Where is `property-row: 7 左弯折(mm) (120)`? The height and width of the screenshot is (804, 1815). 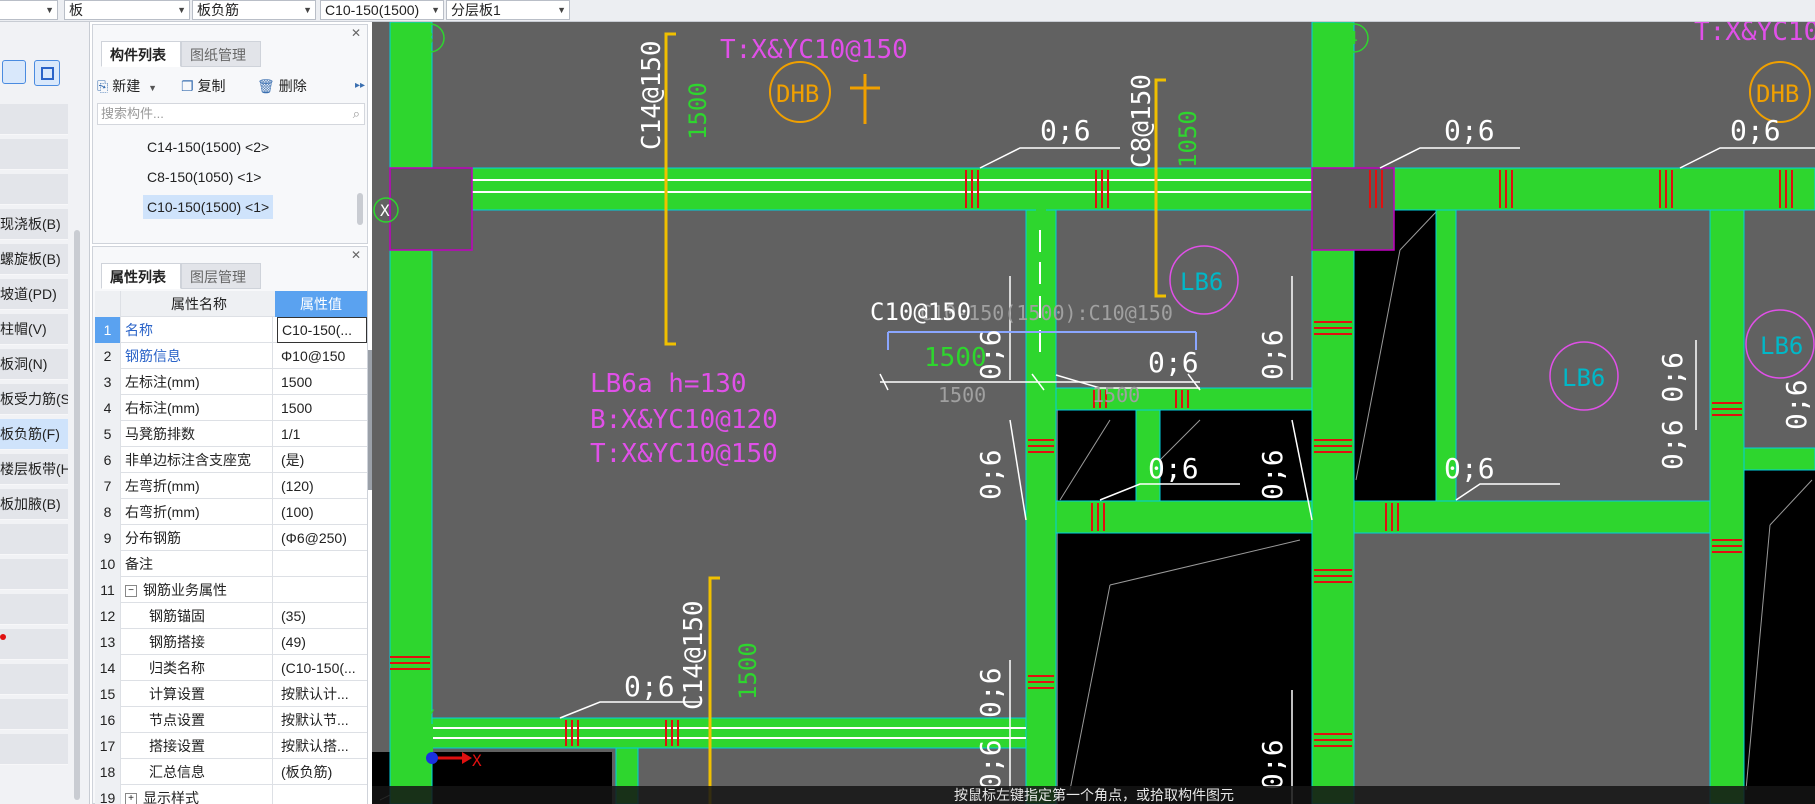 property-row: 7 左弯折(mm) (120) is located at coordinates (231, 486).